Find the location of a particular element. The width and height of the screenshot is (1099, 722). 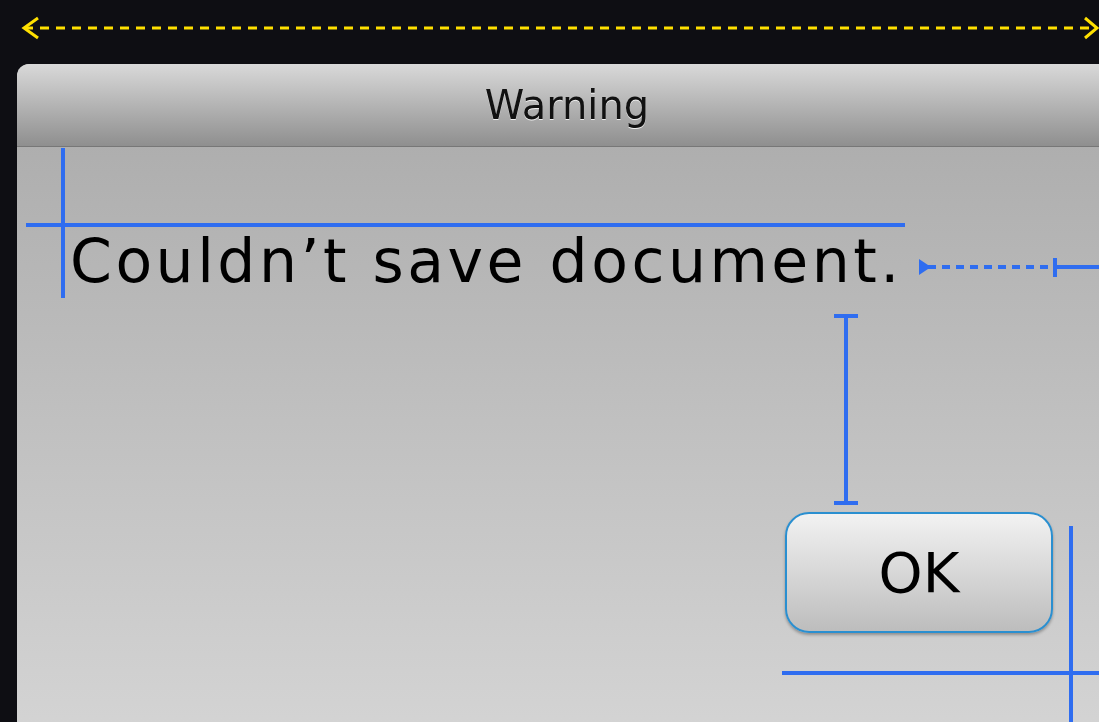

message-text: Couldn’t save document. is located at coordinates (486, 261).